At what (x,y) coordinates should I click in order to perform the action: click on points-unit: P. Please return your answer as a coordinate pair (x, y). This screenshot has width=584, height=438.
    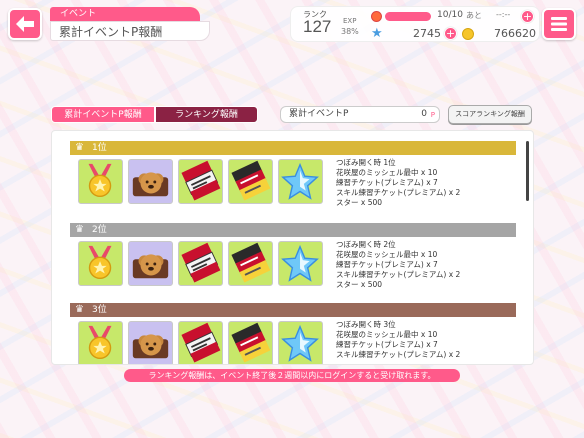
    Looking at the image, I should click on (432, 115).